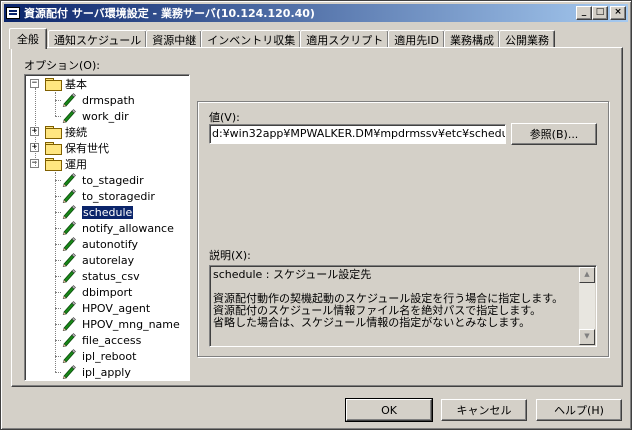 Image resolution: width=632 pixels, height=430 pixels. What do you see at coordinates (128, 228) in the screenshot?
I see `tree-item-label: notify_allowance` at bounding box center [128, 228].